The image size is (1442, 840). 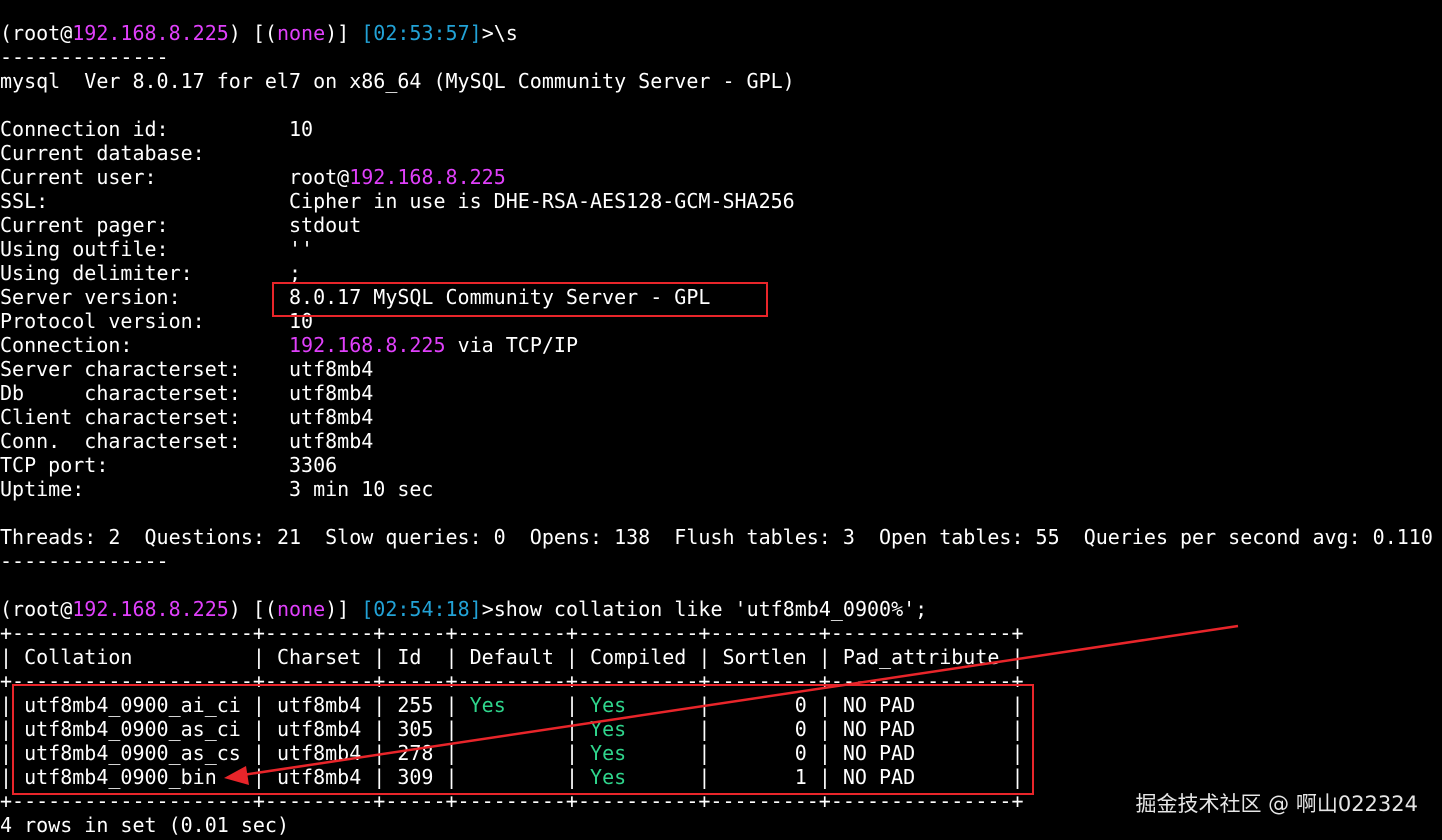 I want to click on status-value: 10, so click(x=301, y=129).